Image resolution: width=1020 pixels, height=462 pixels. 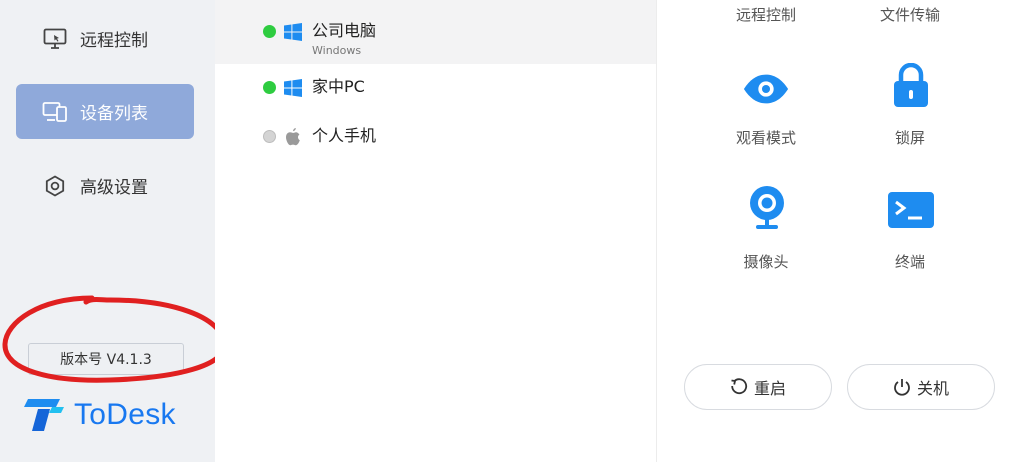 I want to click on remote-control-action: 远程控制, so click(x=766, y=14).